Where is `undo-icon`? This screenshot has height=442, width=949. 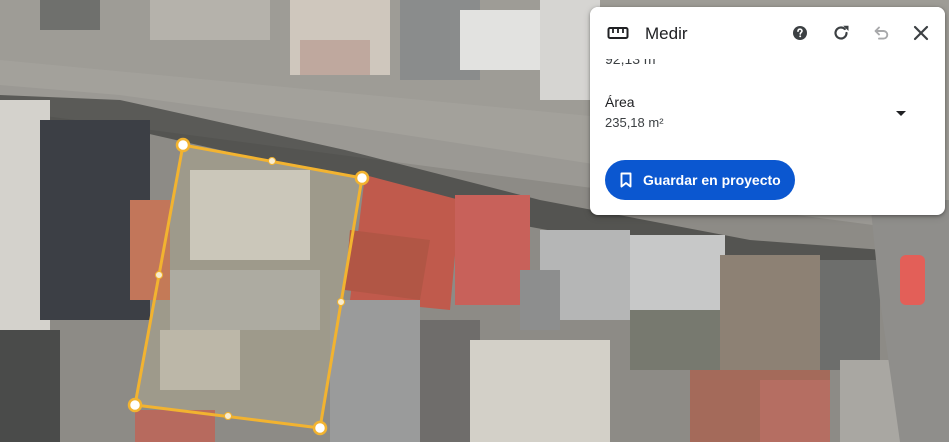 undo-icon is located at coordinates (881, 33).